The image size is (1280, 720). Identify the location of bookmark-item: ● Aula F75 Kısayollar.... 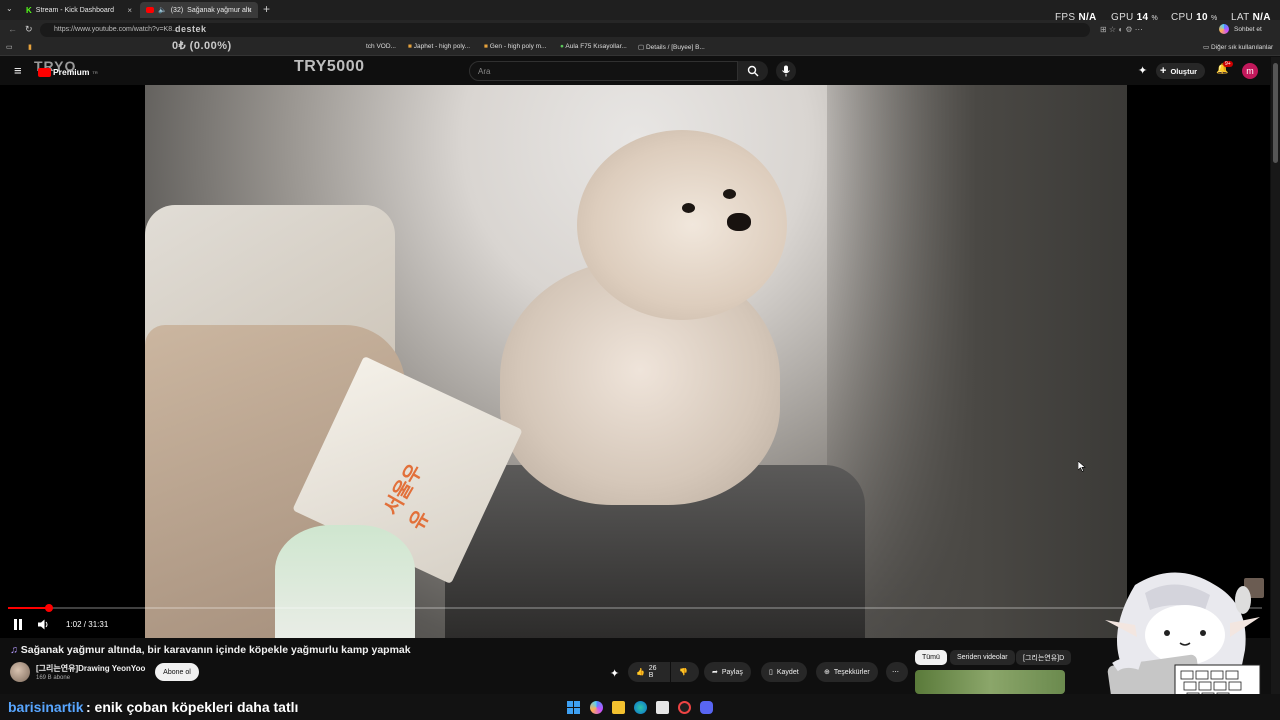
(593, 46).